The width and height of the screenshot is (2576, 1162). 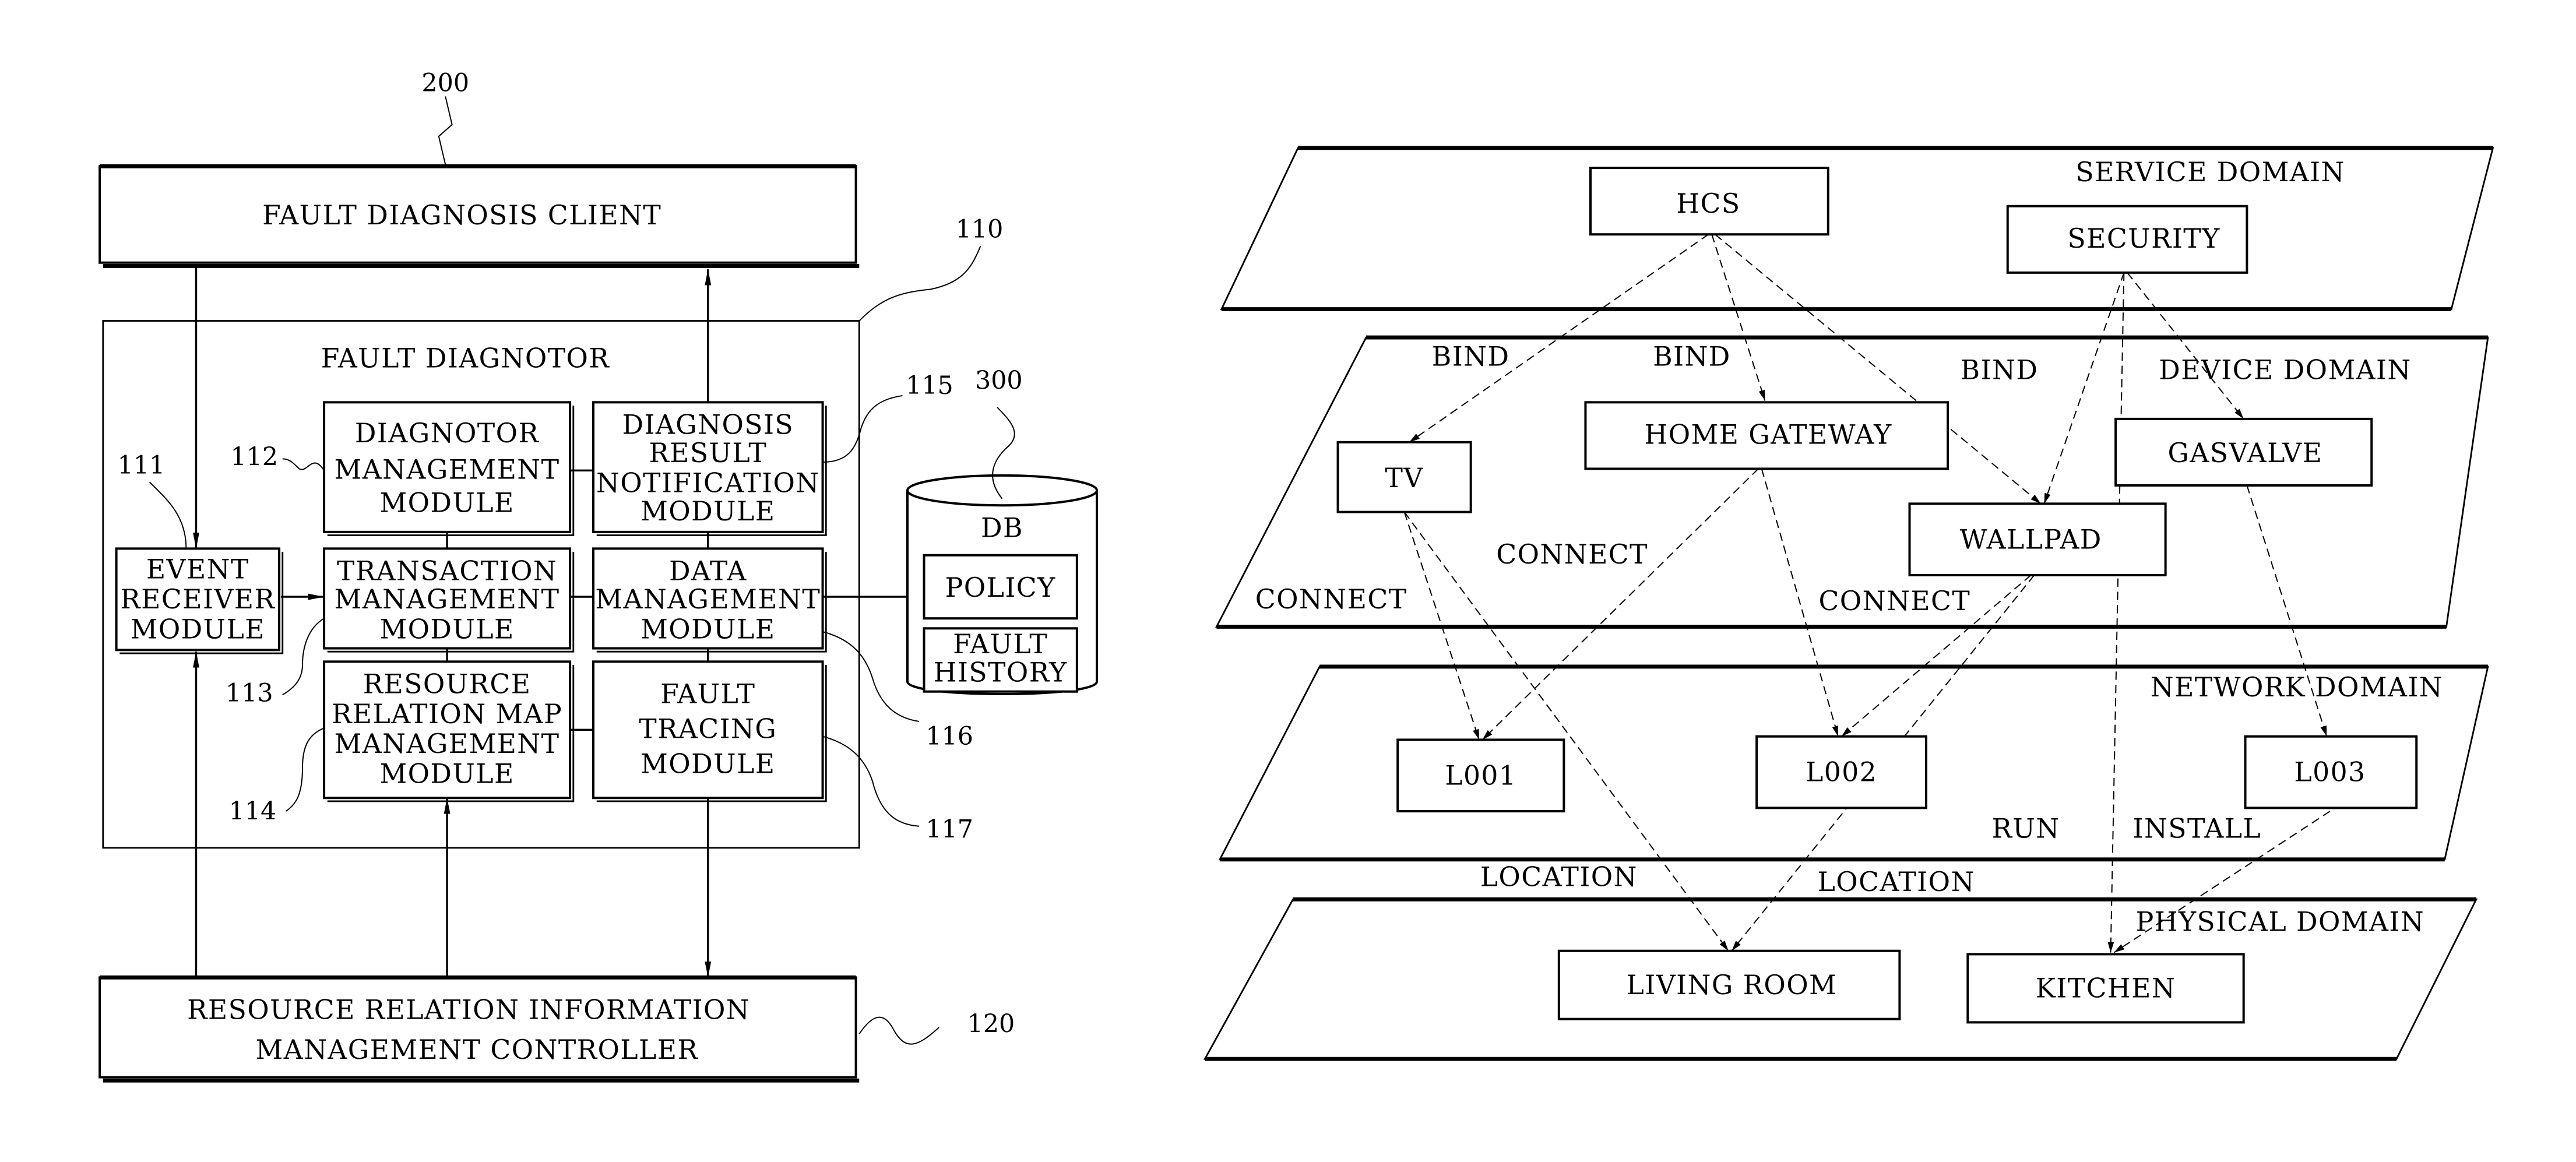 I want to click on ref-111: 111, so click(x=142, y=465).